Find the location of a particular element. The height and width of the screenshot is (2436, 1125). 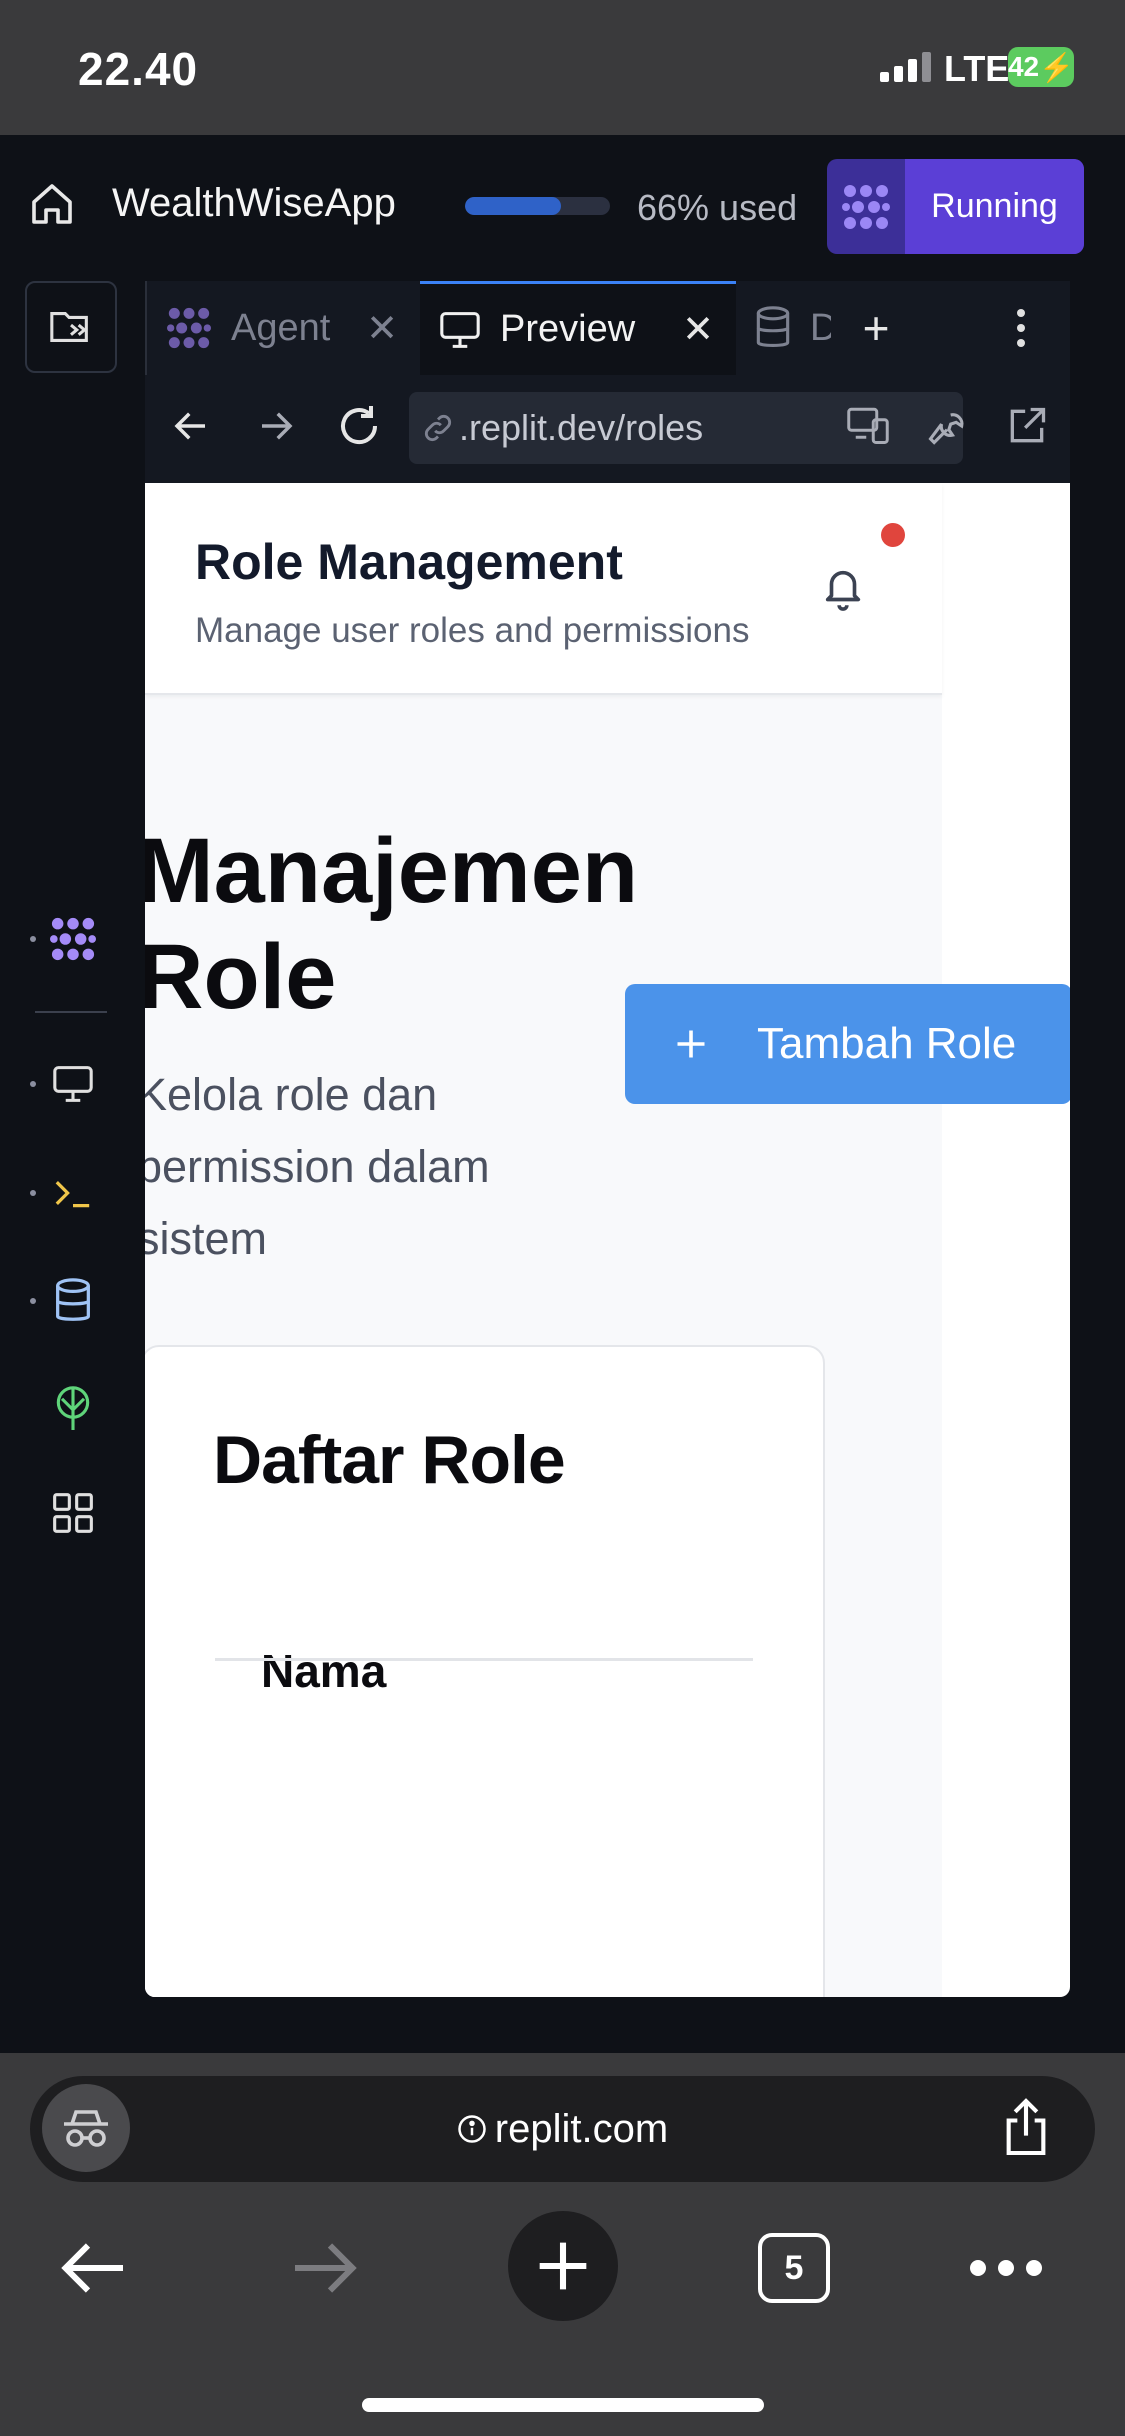

usage-text: 66% used is located at coordinates (717, 207).